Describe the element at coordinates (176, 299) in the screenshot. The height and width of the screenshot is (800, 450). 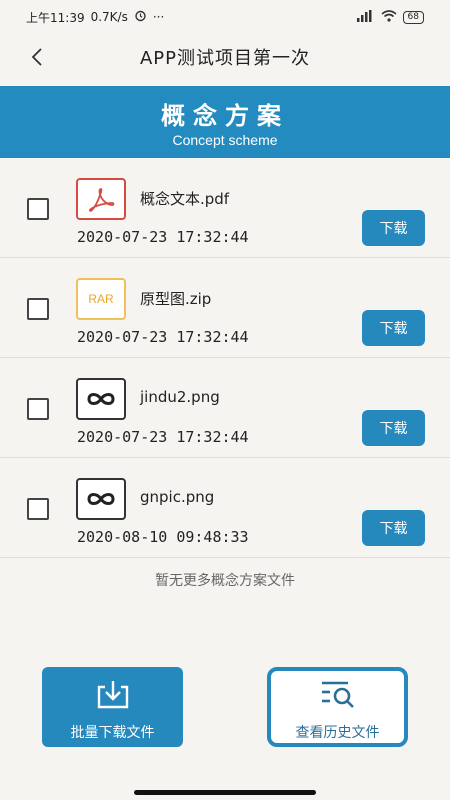
I see `file-name: 原型图.zip` at that location.